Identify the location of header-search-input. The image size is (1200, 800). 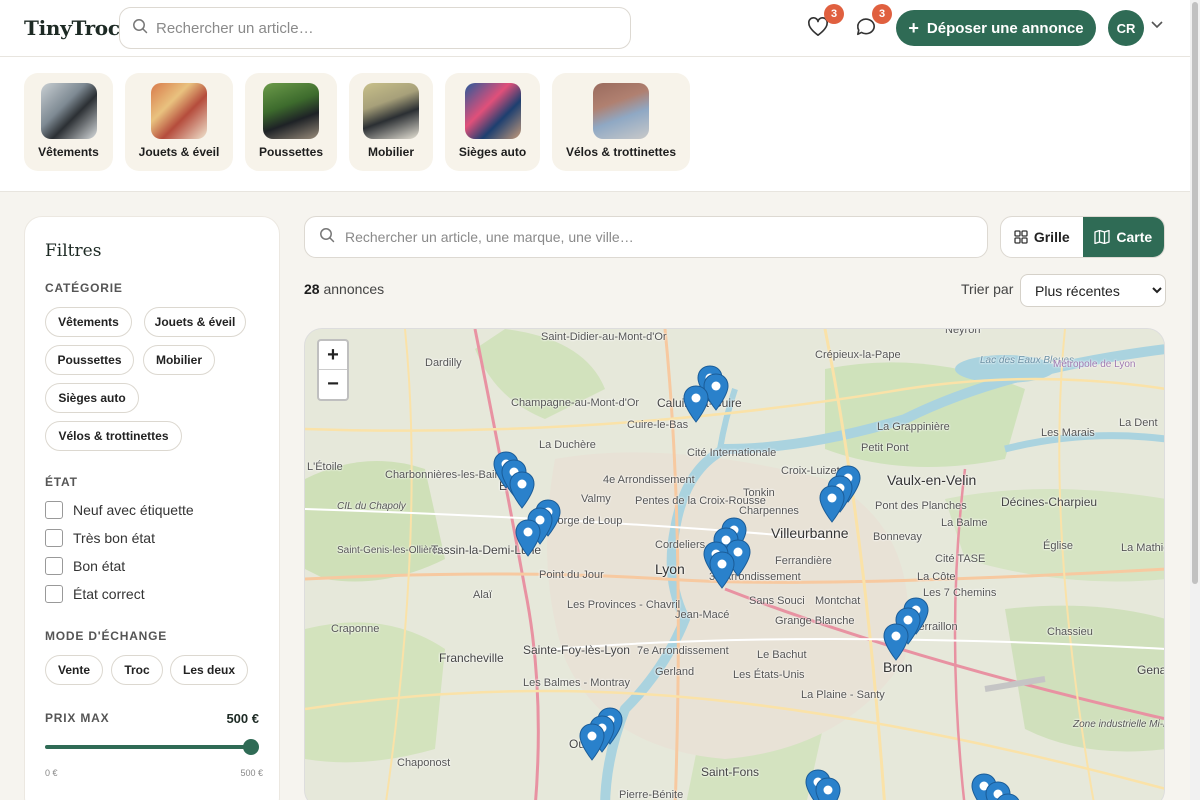
(376, 28).